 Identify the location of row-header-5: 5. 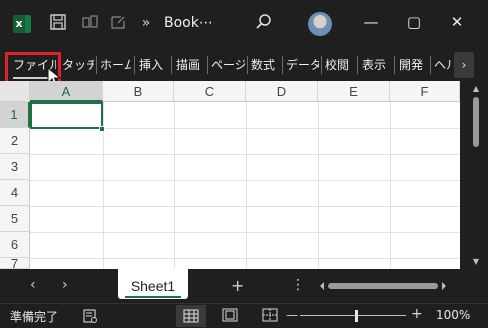
(15, 219).